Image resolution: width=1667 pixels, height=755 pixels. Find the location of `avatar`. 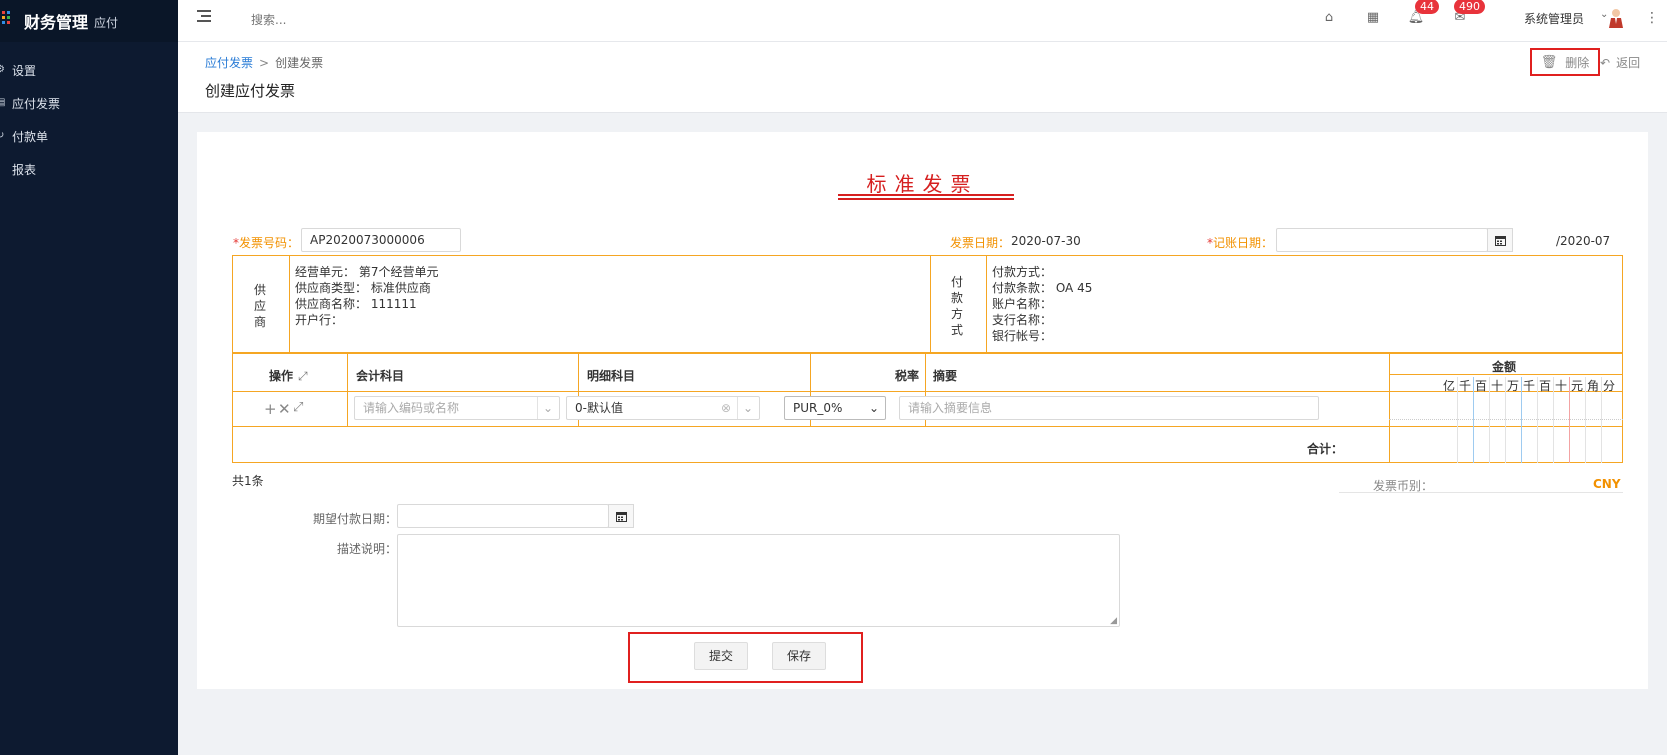

avatar is located at coordinates (1616, 18).